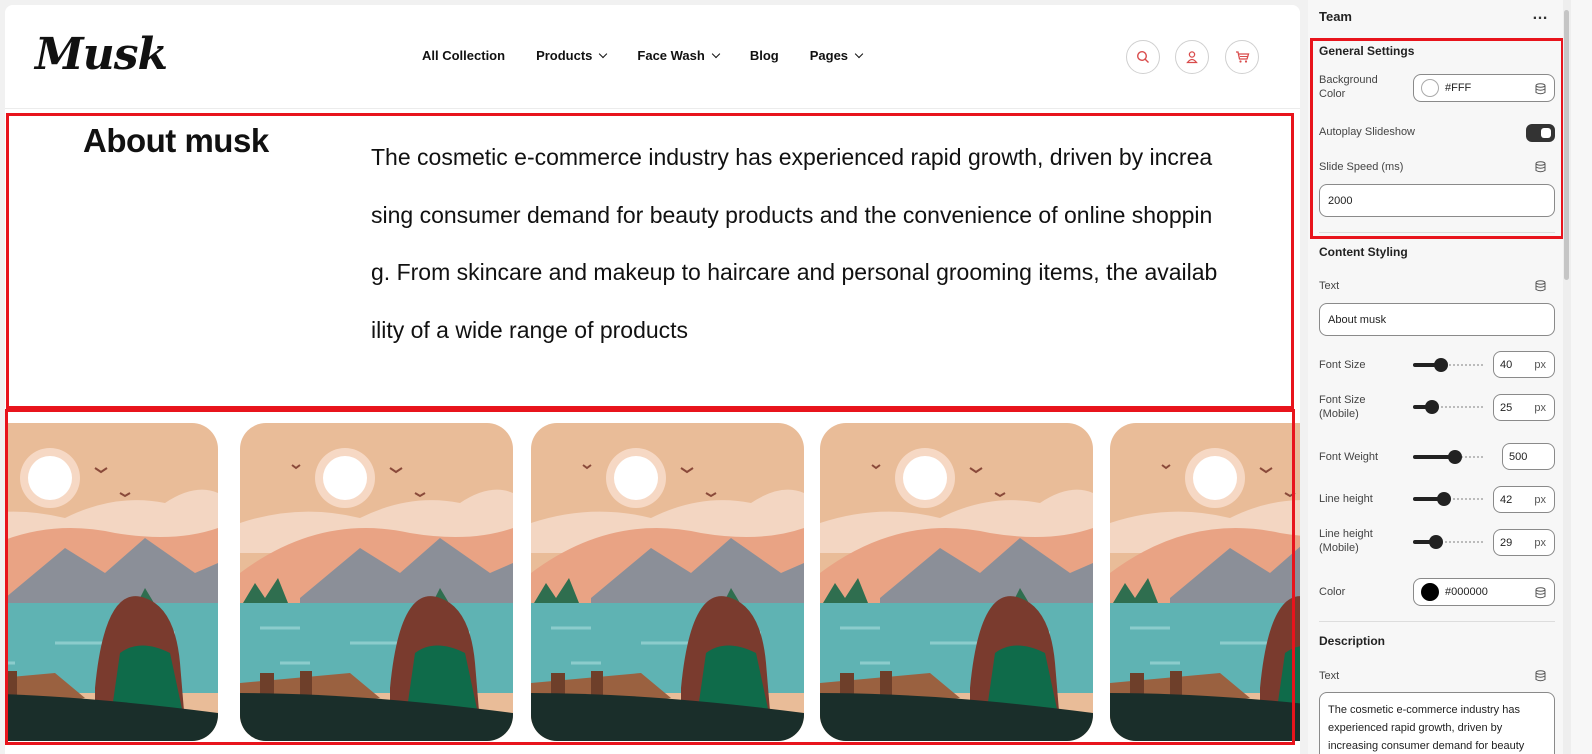 Image resolution: width=1592 pixels, height=754 pixels. What do you see at coordinates (1367, 51) in the screenshot?
I see `general-settings-heading: General Settings` at bounding box center [1367, 51].